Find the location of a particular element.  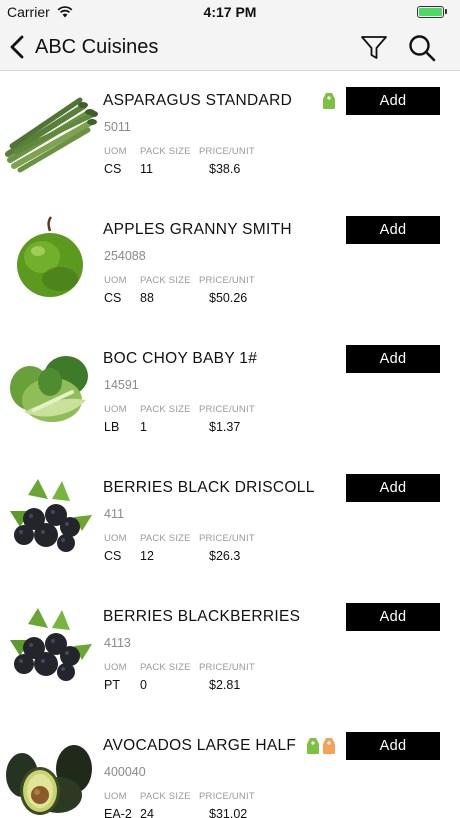

price-value: $26.3 is located at coordinates (225, 556).